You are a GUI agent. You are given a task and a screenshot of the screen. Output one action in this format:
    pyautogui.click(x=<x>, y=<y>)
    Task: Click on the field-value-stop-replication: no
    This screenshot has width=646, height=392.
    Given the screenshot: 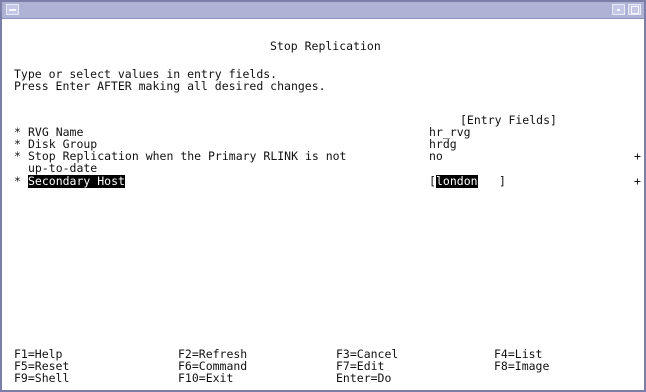 What is the action you would take?
    pyautogui.click(x=436, y=156)
    